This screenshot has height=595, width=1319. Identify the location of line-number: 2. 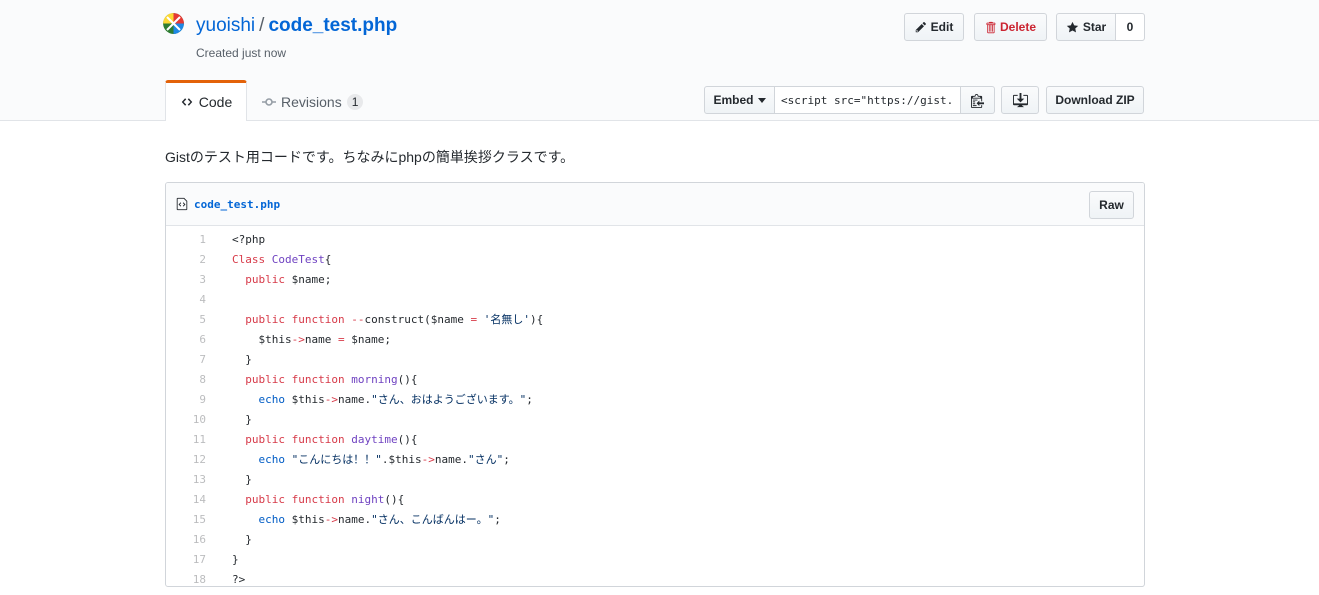
(186, 259).